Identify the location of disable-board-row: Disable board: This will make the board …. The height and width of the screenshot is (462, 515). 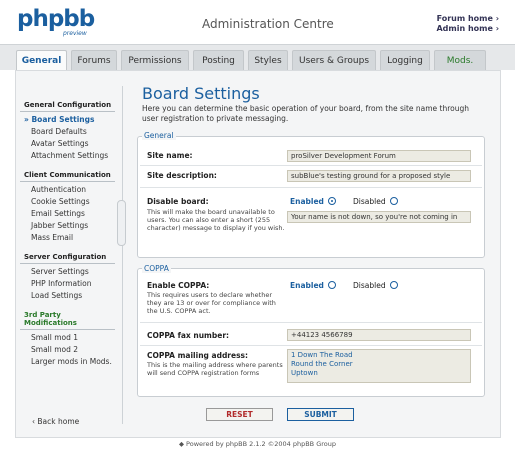
(217, 214).